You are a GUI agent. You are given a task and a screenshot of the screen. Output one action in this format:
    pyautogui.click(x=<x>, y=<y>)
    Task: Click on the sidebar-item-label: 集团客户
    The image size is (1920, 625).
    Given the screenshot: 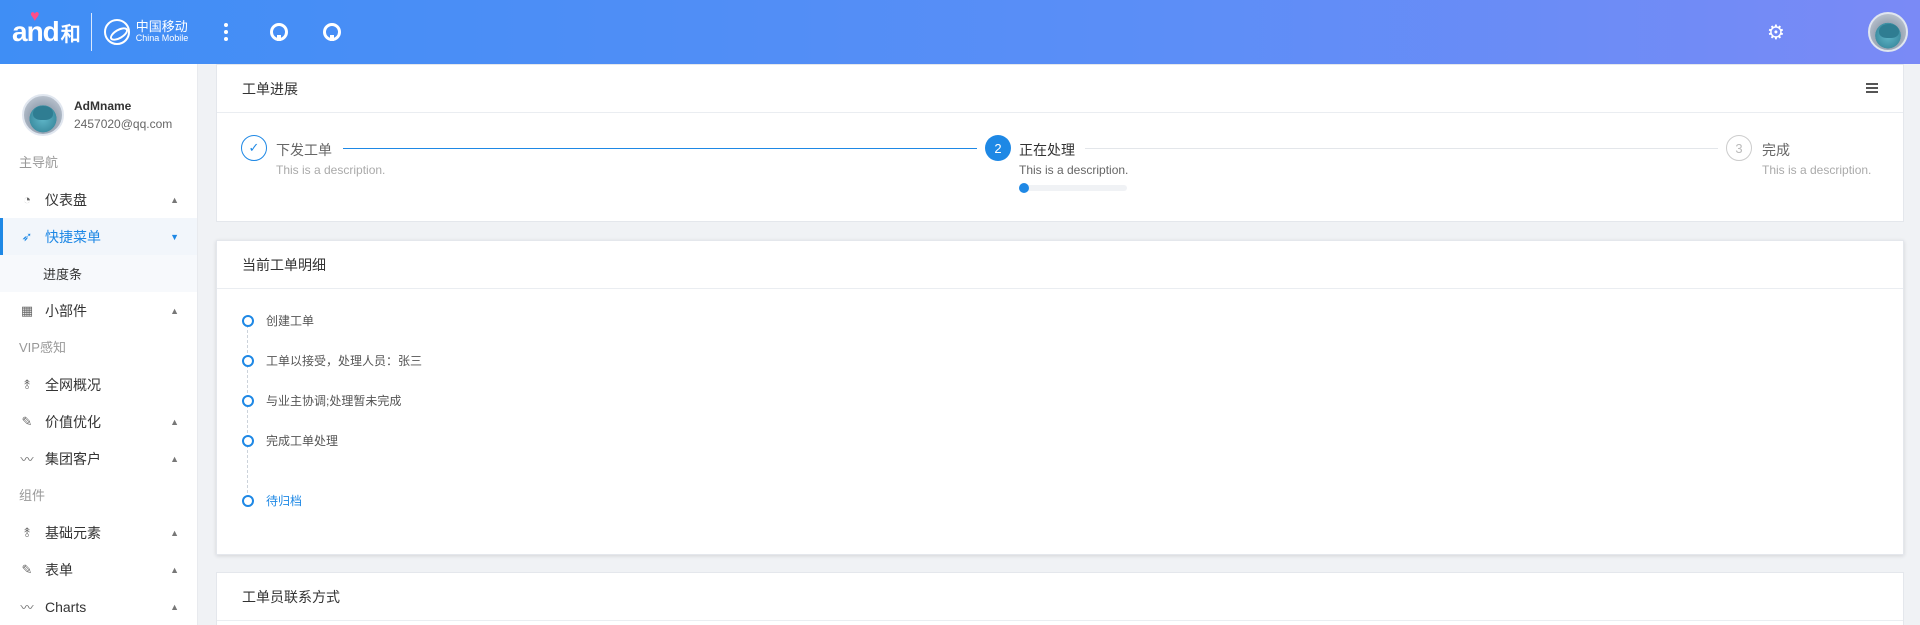 What is the action you would take?
    pyautogui.click(x=73, y=458)
    